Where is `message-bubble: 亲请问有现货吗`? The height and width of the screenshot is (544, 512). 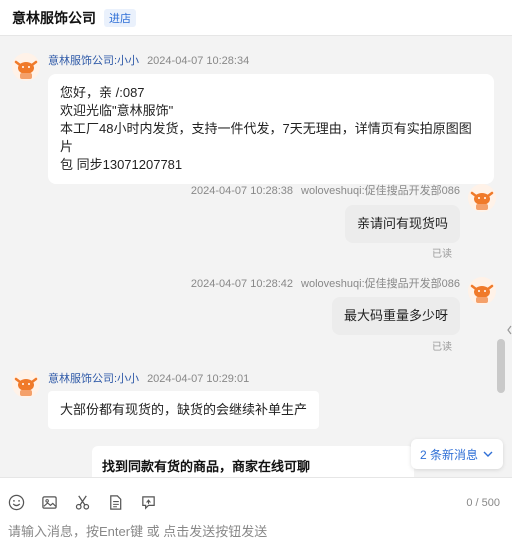
message-bubble: 亲请问有现货吗 is located at coordinates (402, 224).